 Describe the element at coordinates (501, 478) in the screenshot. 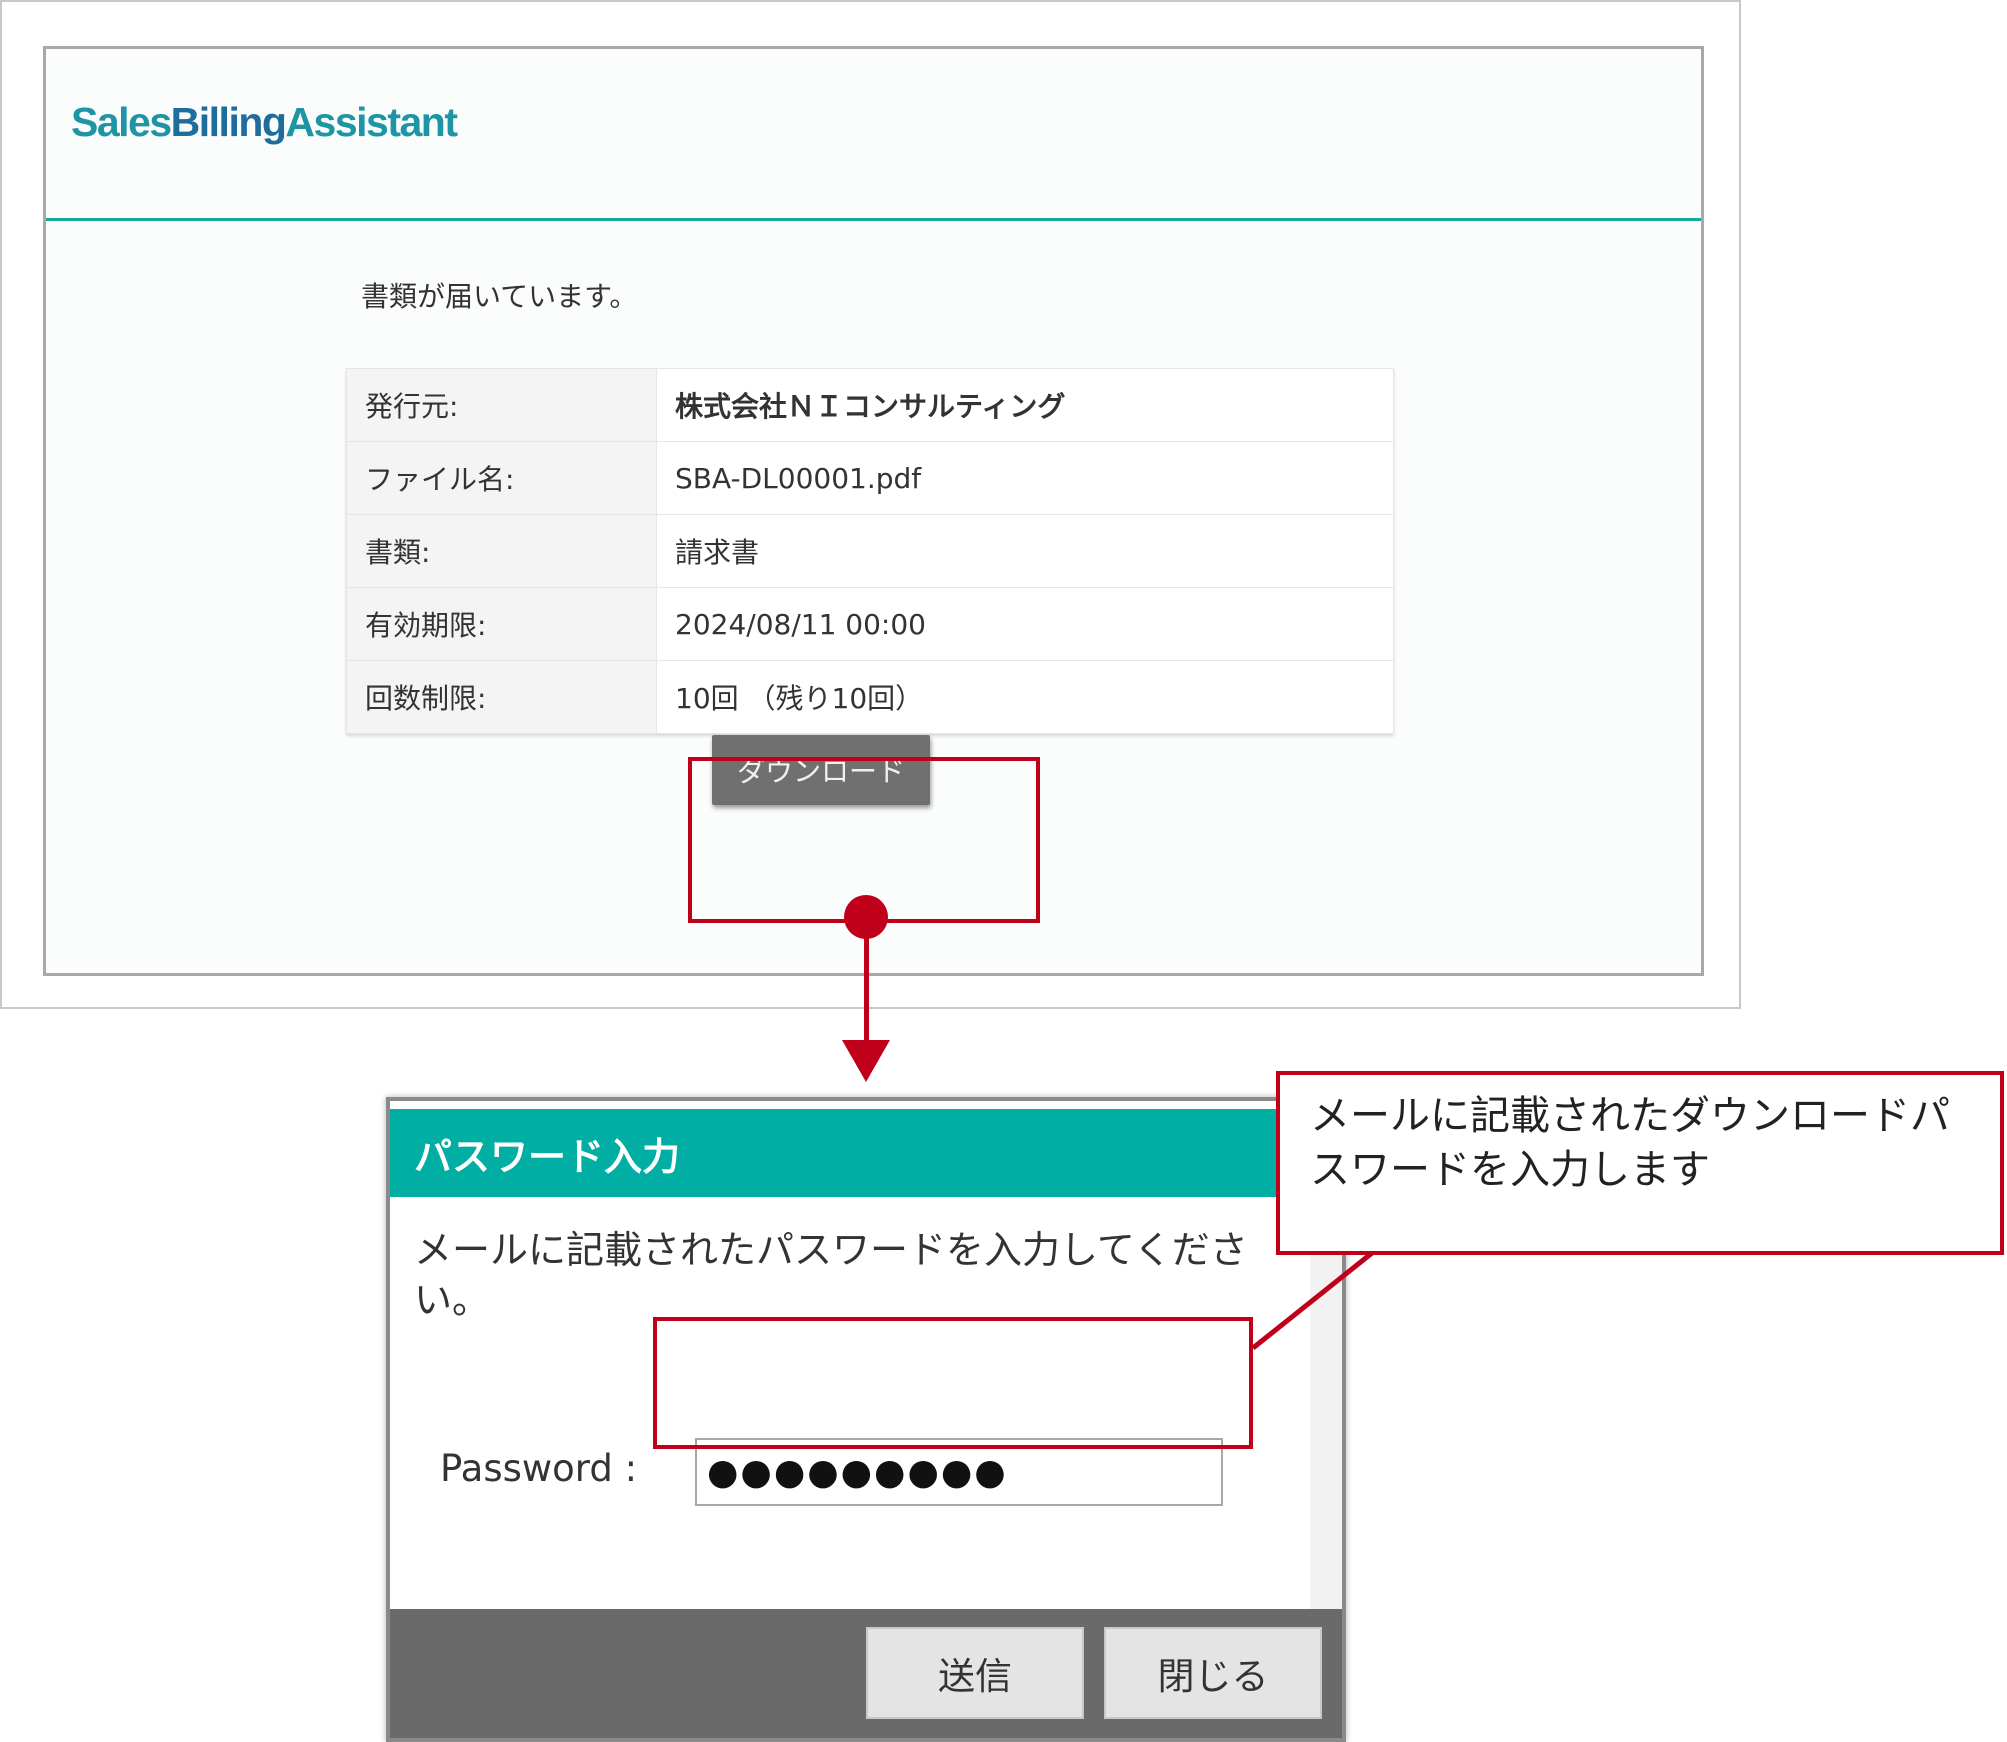

I see `filename-label: ファイル名:` at that location.